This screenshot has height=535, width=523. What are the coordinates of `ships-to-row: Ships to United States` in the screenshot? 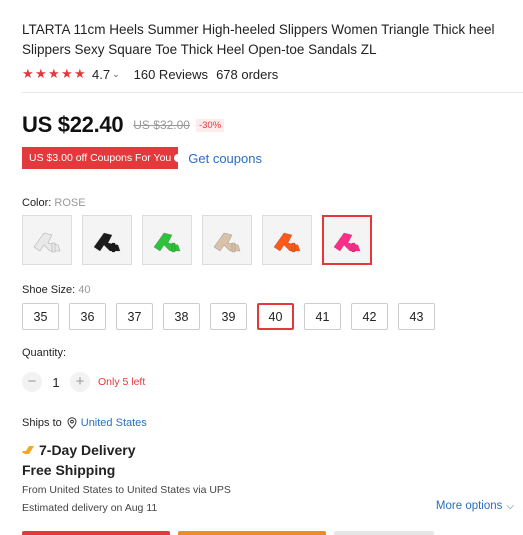 It's located at (84, 423).